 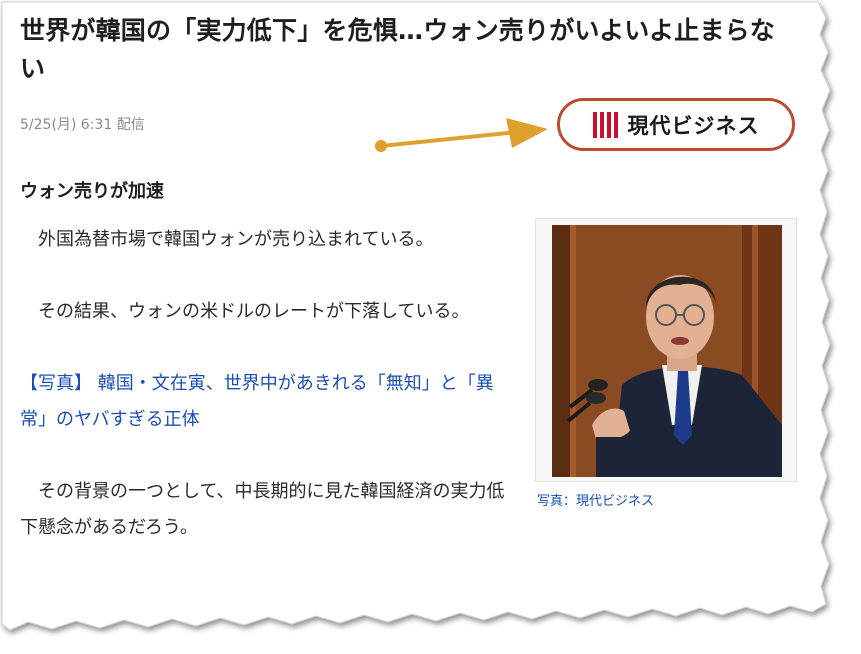 I want to click on article-photo-frame, so click(x=666, y=350).